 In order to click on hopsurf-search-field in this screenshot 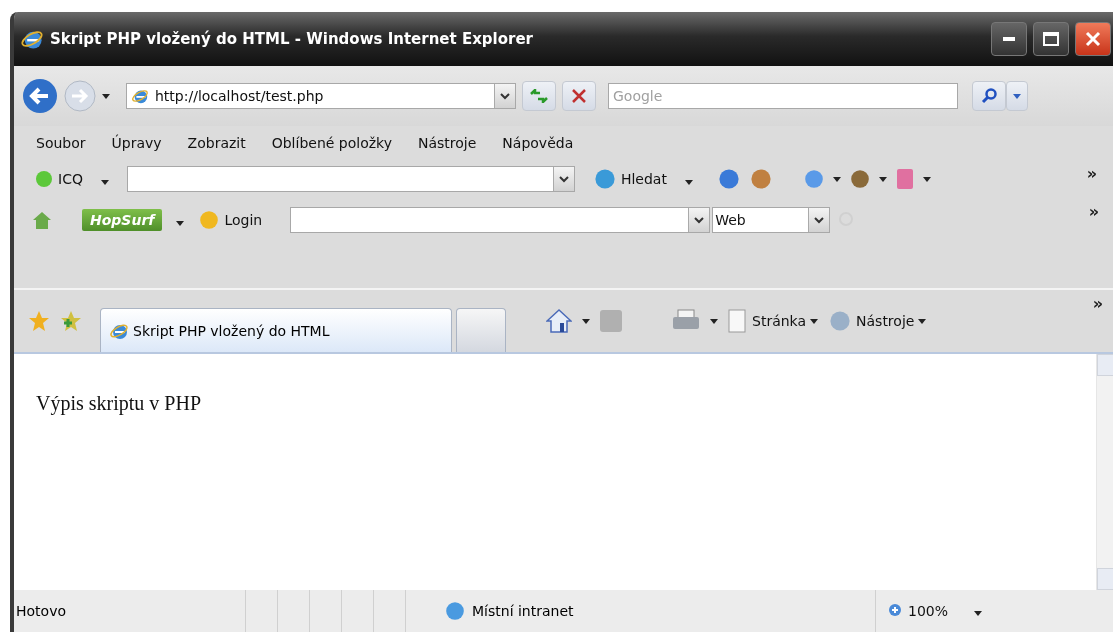, I will do `click(500, 220)`.